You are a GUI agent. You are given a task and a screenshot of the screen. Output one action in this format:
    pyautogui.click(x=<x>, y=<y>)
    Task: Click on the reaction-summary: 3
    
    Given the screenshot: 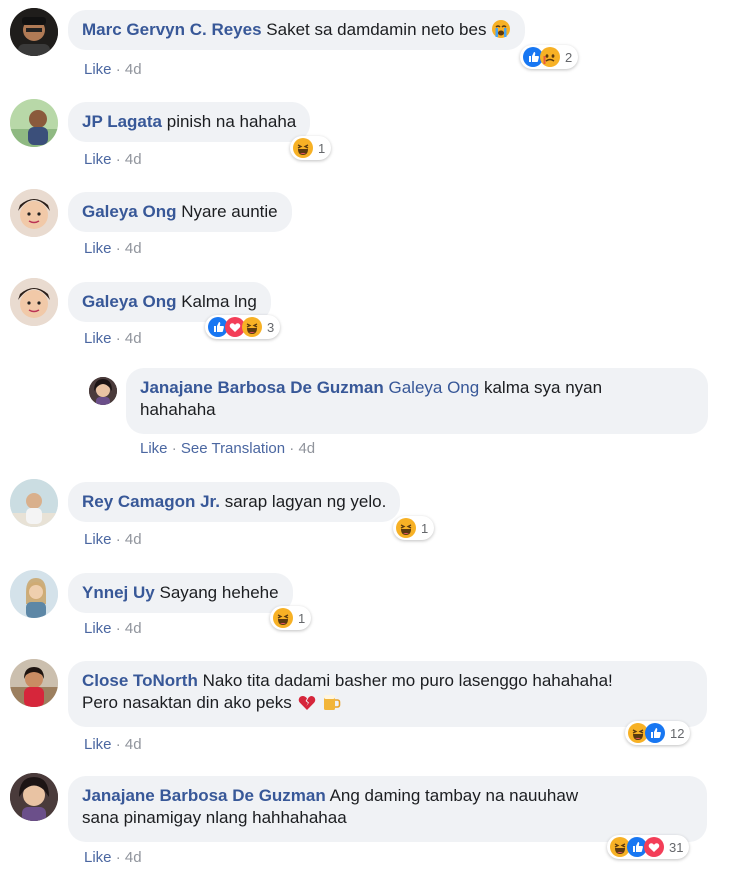 What is the action you would take?
    pyautogui.click(x=243, y=327)
    